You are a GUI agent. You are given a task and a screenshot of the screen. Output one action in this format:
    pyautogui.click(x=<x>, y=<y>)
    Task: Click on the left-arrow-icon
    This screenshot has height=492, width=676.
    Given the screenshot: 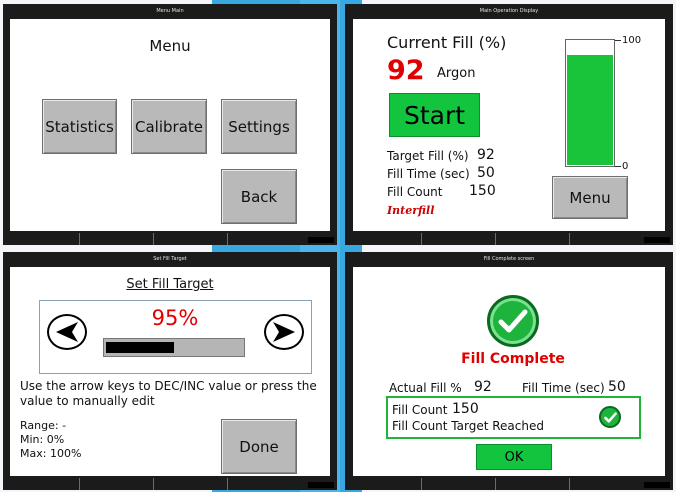 What is the action you would take?
    pyautogui.click(x=67, y=332)
    